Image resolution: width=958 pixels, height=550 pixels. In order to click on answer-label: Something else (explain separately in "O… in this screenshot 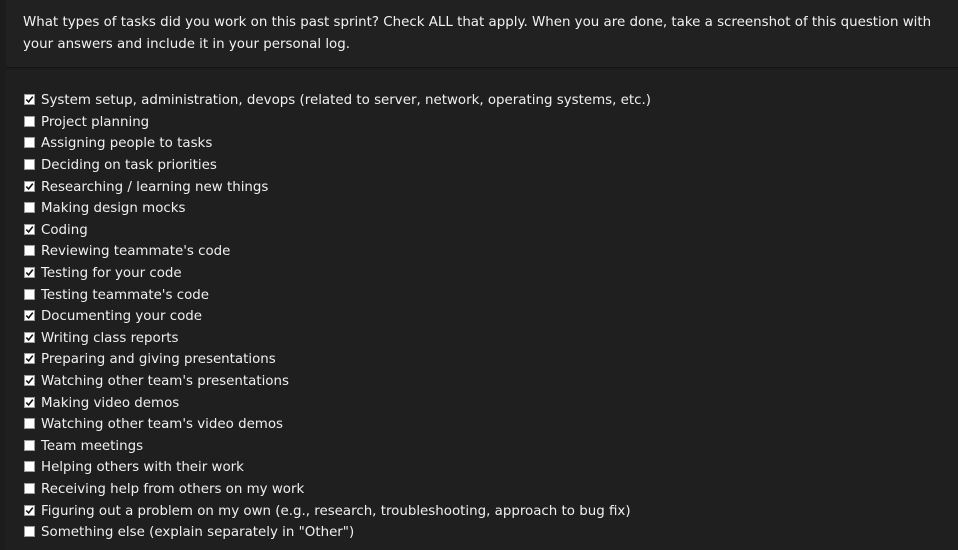, I will do `click(198, 533)`.